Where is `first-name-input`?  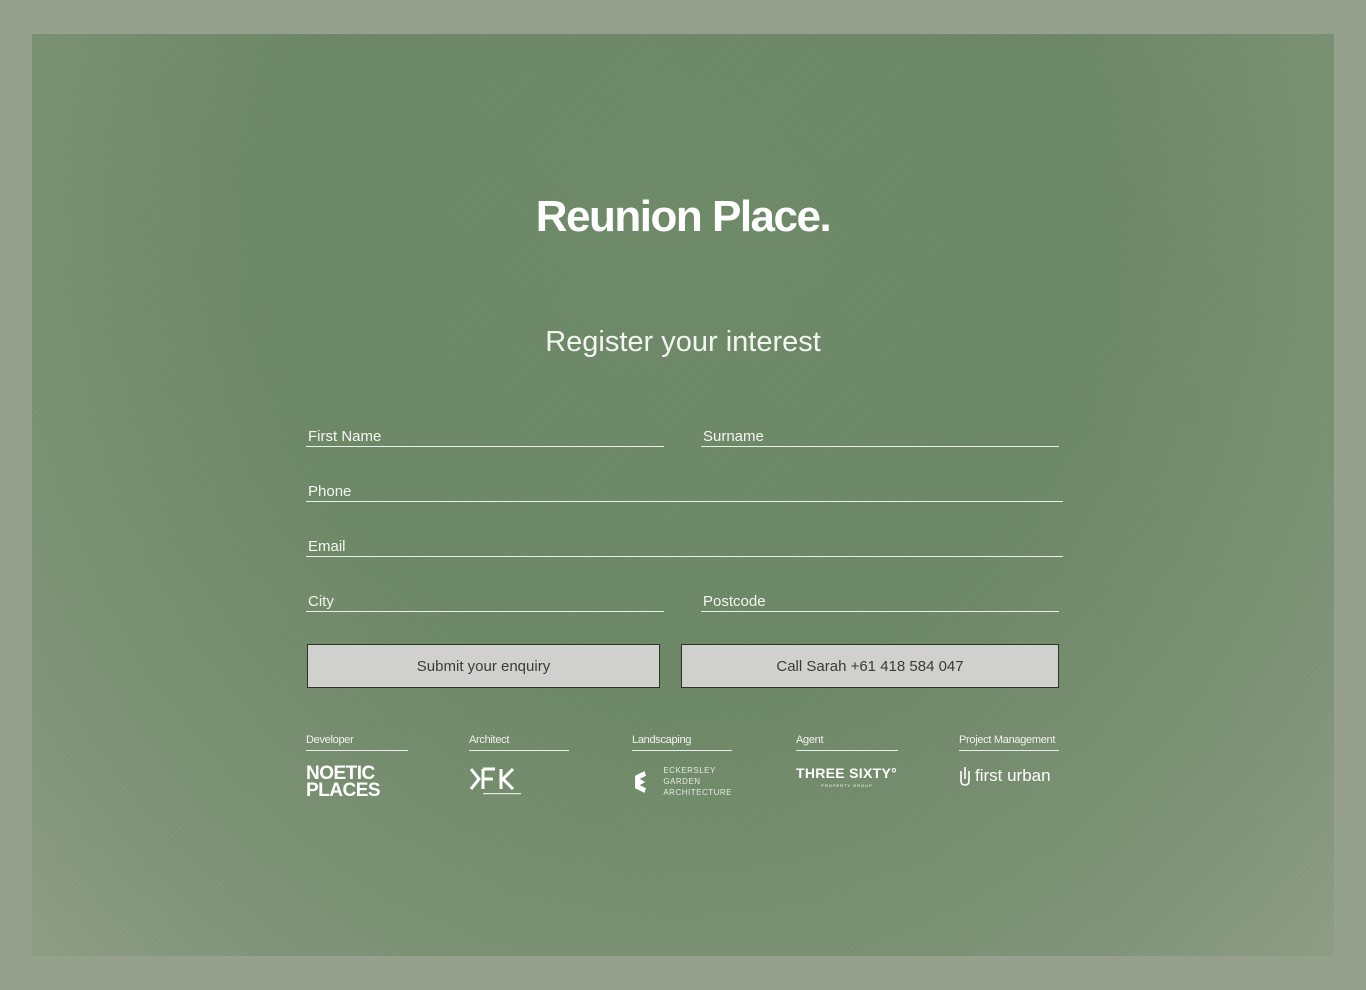 first-name-input is located at coordinates (485, 434).